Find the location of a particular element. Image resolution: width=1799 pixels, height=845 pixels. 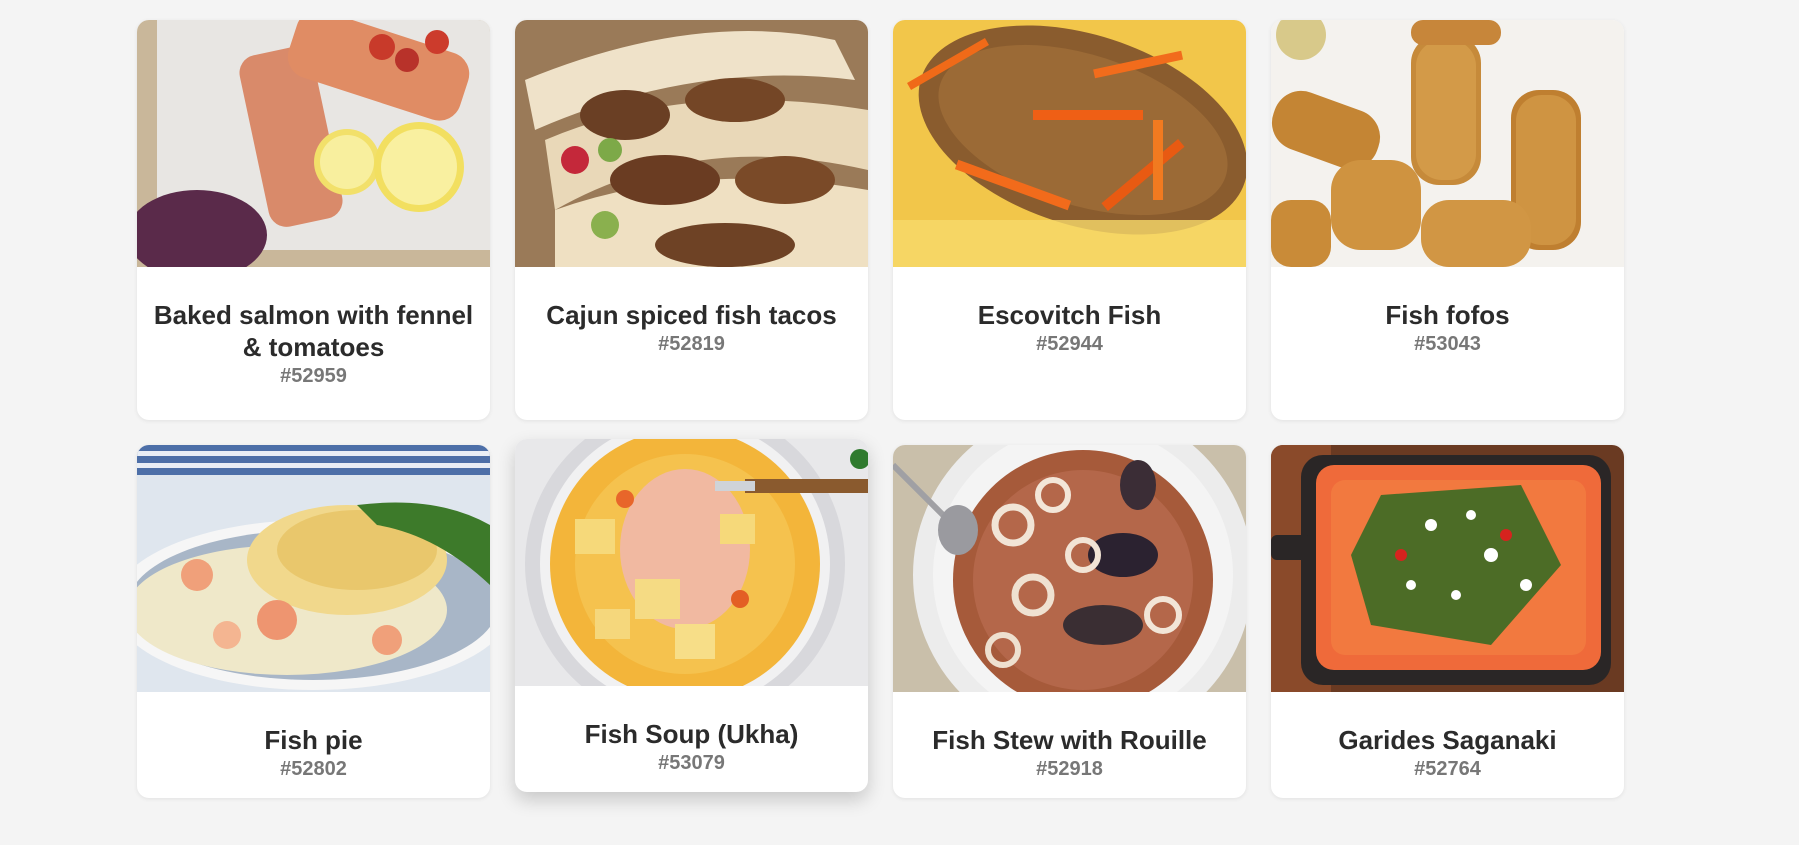

recipe-title: Escovitch Fish is located at coordinates (1069, 315).